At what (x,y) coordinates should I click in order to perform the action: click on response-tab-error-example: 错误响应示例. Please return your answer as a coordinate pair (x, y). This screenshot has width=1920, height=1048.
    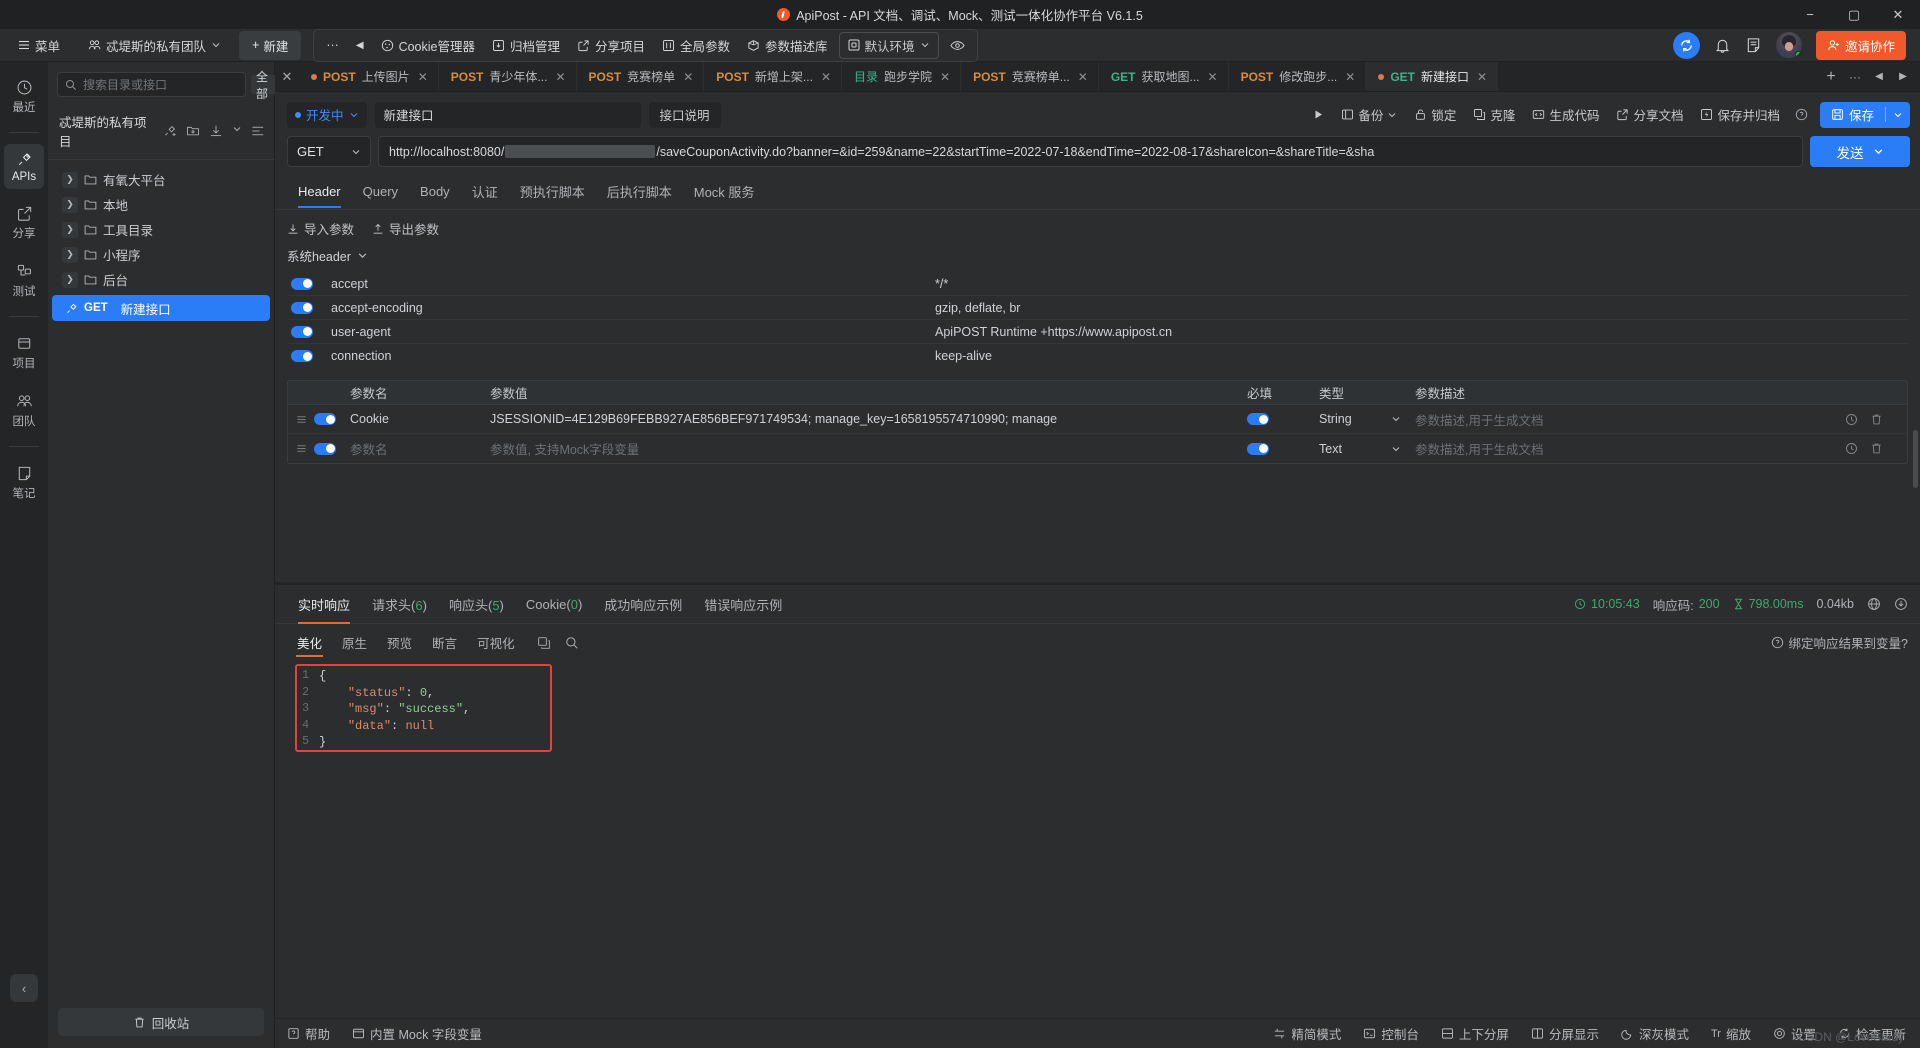
    Looking at the image, I should click on (743, 604).